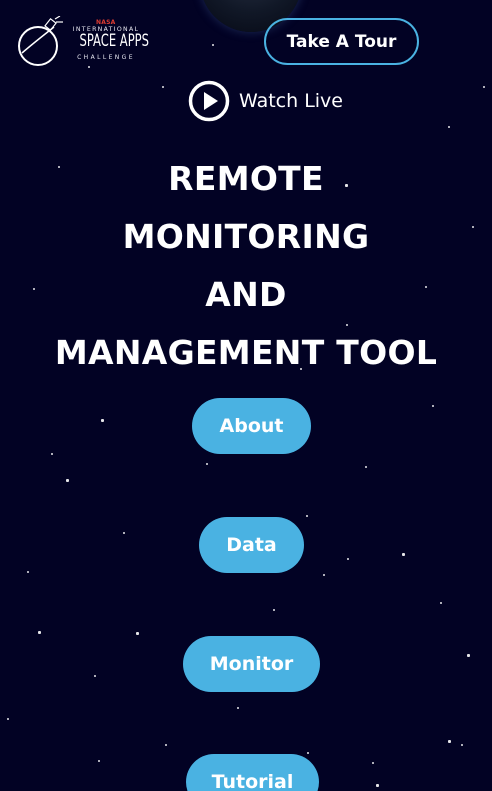 Image resolution: width=492 pixels, height=791 pixels. Describe the element at coordinates (246, 352) in the screenshot. I see `page-title-line: MANAGEMENT TOOL` at that location.